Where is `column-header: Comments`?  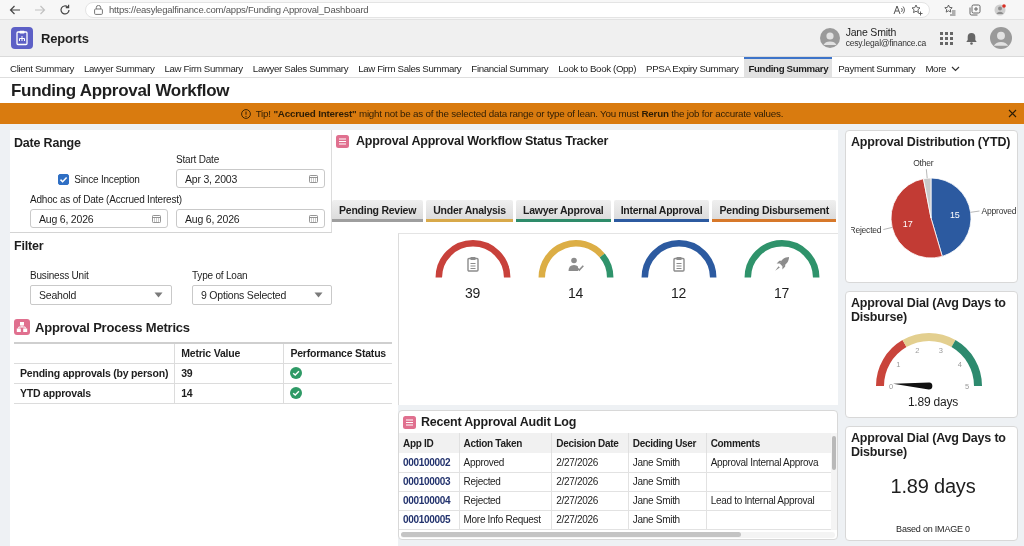
column-header: Comments is located at coordinates (768, 443).